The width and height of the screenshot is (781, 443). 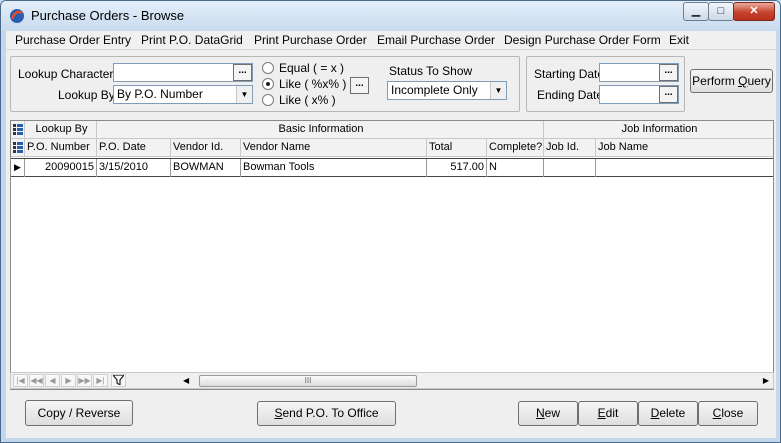 What do you see at coordinates (69, 74) in the screenshot?
I see `lookup-characters-label: Lookup Characters` at bounding box center [69, 74].